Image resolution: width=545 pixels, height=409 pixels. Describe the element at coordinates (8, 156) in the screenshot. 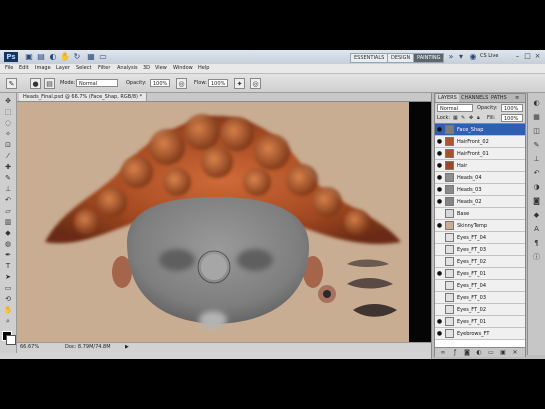

I see `eyedropper-tool-icon: ⁄` at that location.